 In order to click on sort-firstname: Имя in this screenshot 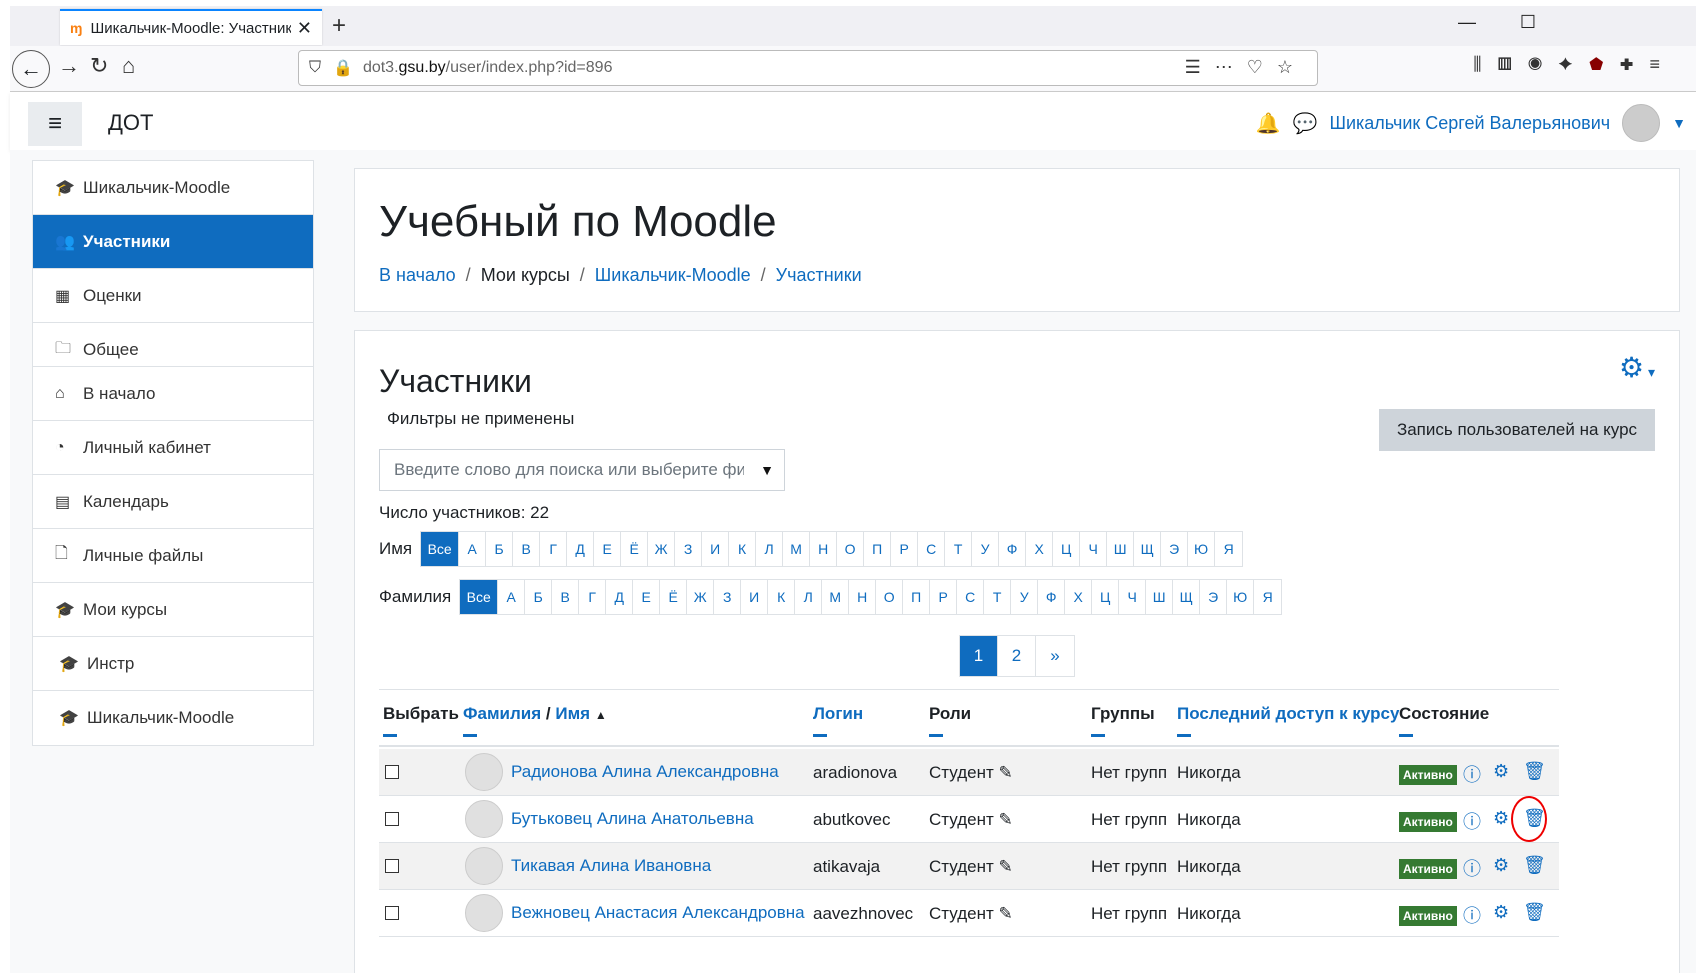, I will do `click(572, 713)`.